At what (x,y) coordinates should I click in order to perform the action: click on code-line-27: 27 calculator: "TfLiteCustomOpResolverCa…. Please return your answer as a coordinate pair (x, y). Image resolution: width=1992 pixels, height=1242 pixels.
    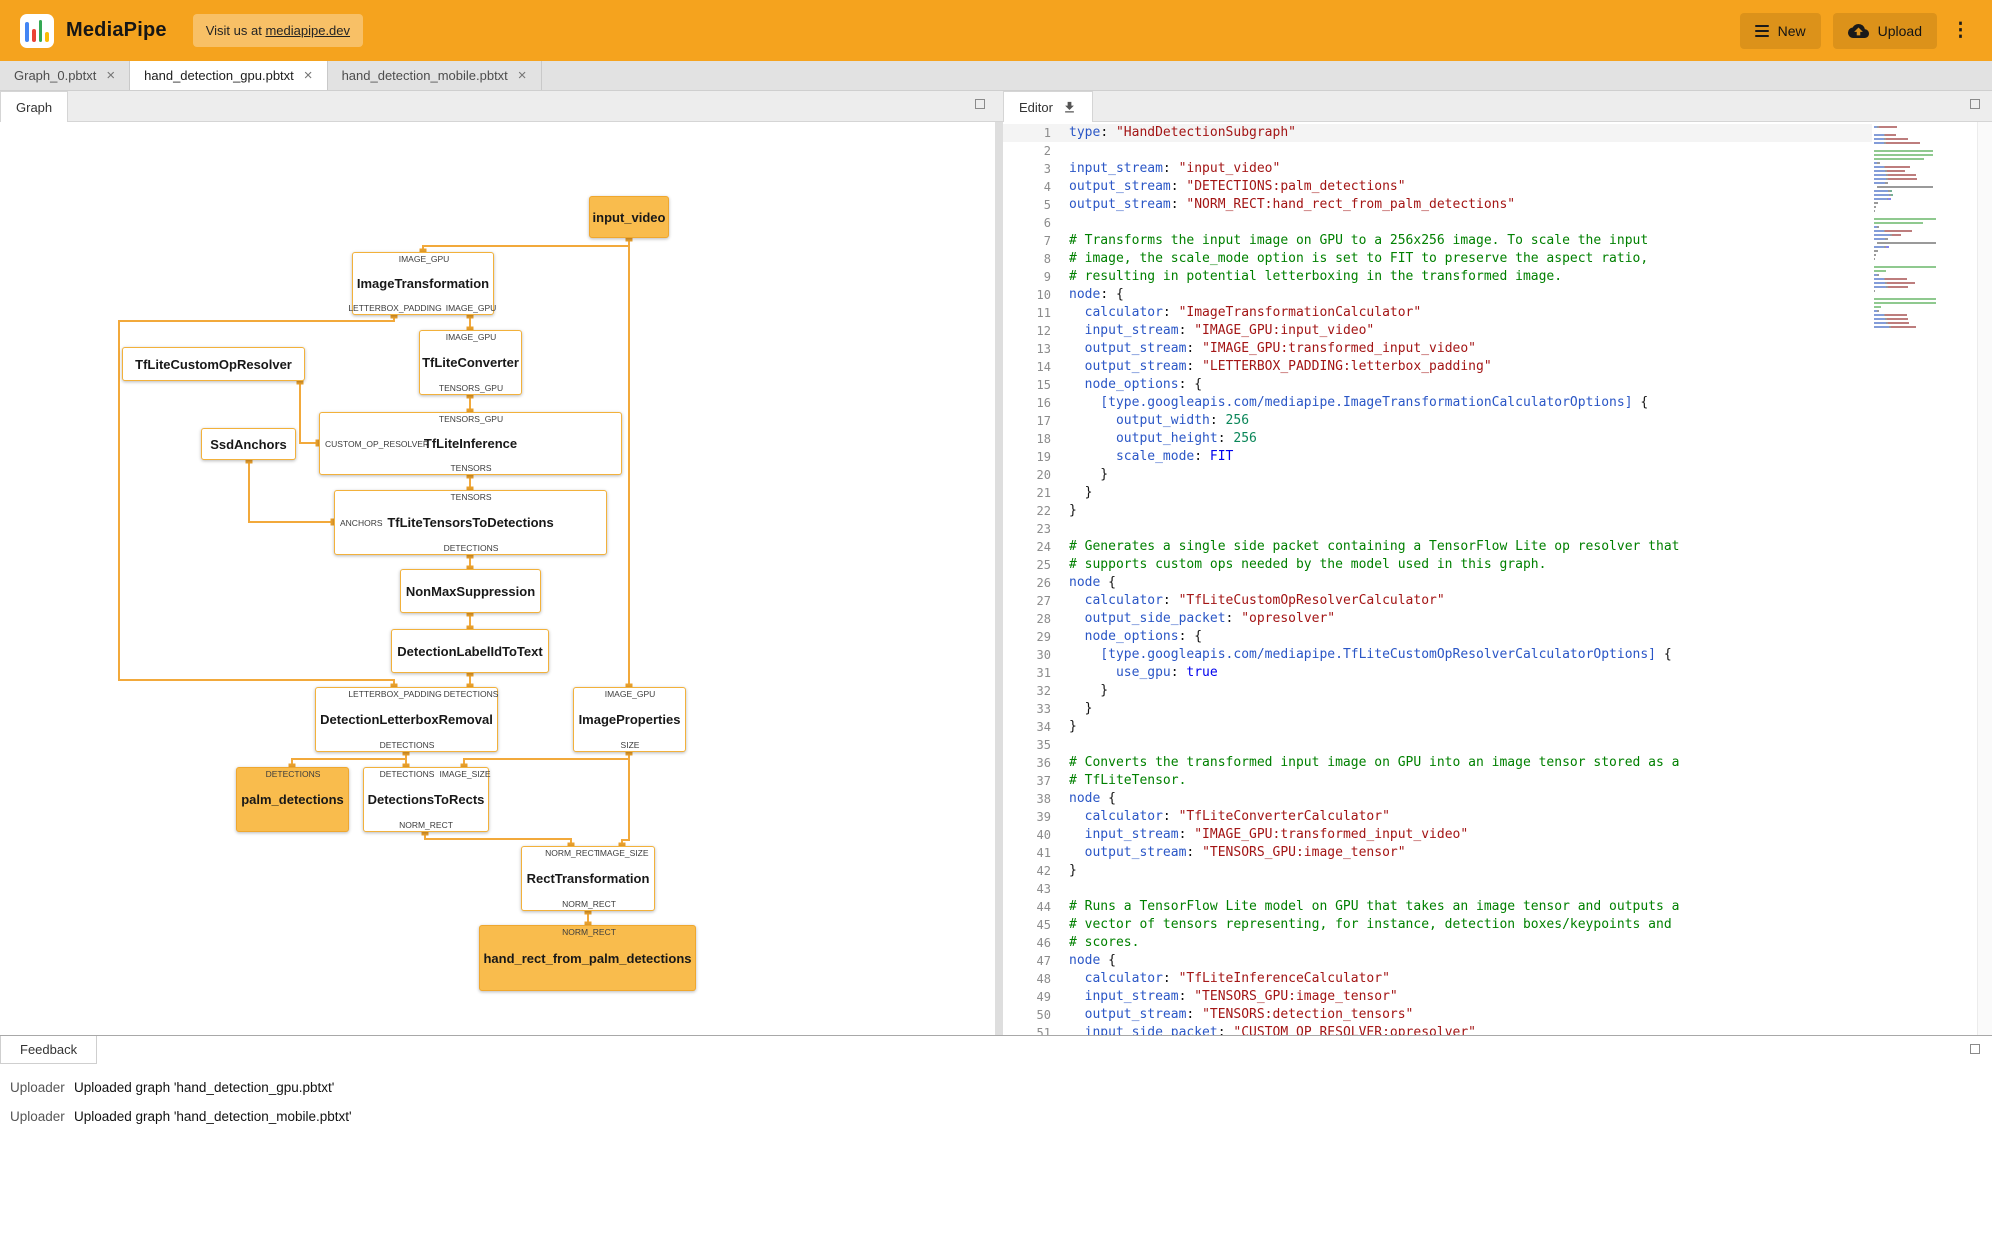
    Looking at the image, I should click on (1437, 601).